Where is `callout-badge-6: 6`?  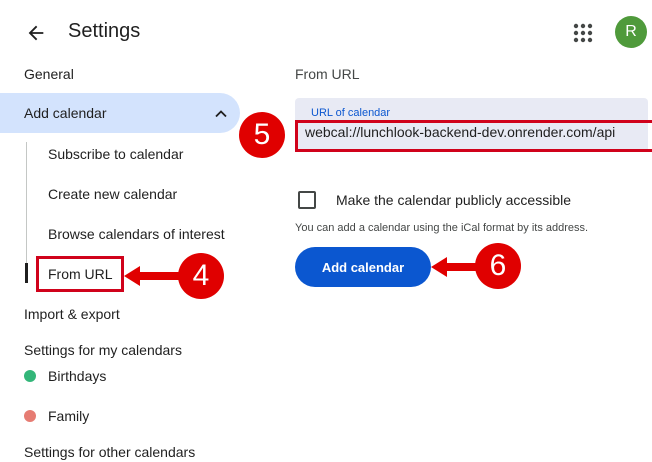 callout-badge-6: 6 is located at coordinates (498, 266).